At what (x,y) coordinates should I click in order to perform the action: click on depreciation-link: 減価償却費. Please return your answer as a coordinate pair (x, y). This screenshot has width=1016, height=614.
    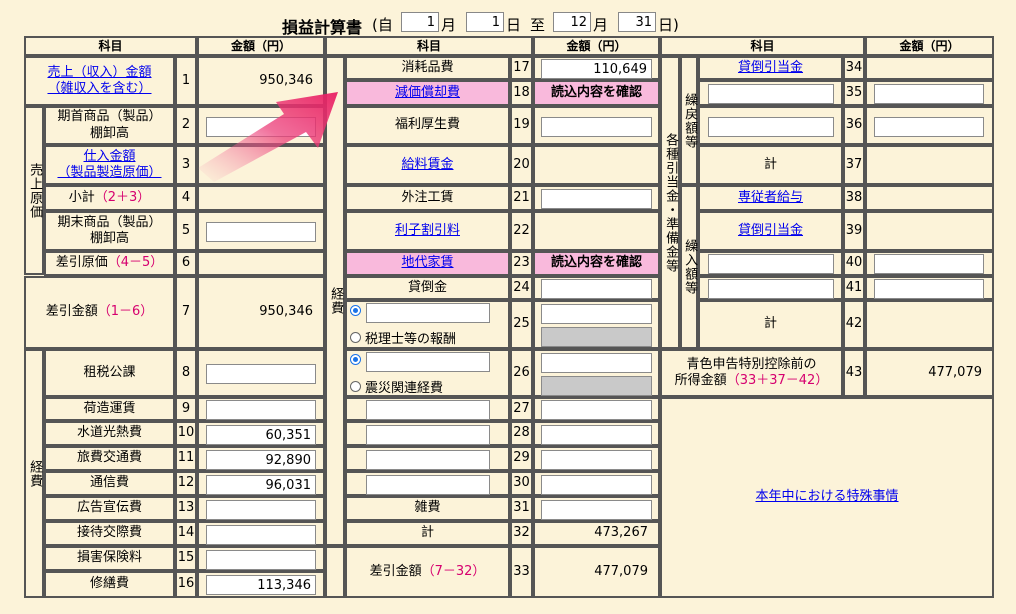
    Looking at the image, I should click on (427, 93).